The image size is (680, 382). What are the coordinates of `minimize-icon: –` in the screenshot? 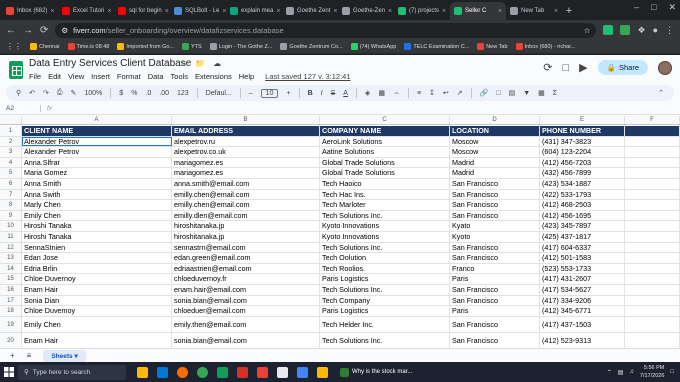 It's located at (636, 7).